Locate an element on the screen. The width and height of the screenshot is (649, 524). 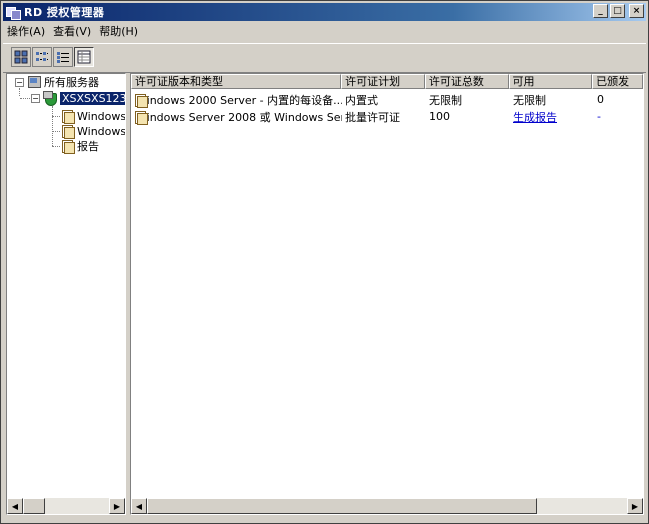
large-icons-button is located at coordinates (21, 57).